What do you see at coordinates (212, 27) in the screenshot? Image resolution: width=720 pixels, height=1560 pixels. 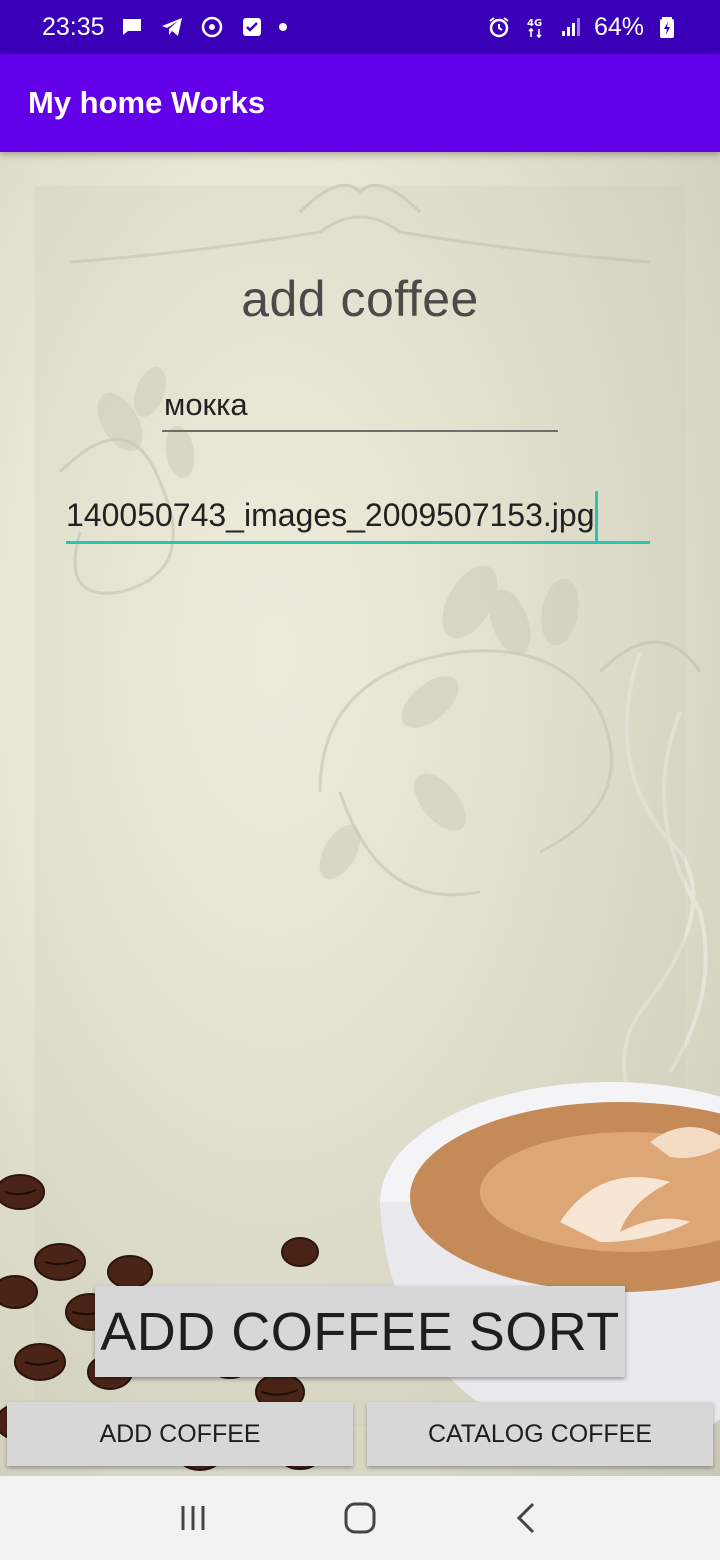 I see `sync-icon` at bounding box center [212, 27].